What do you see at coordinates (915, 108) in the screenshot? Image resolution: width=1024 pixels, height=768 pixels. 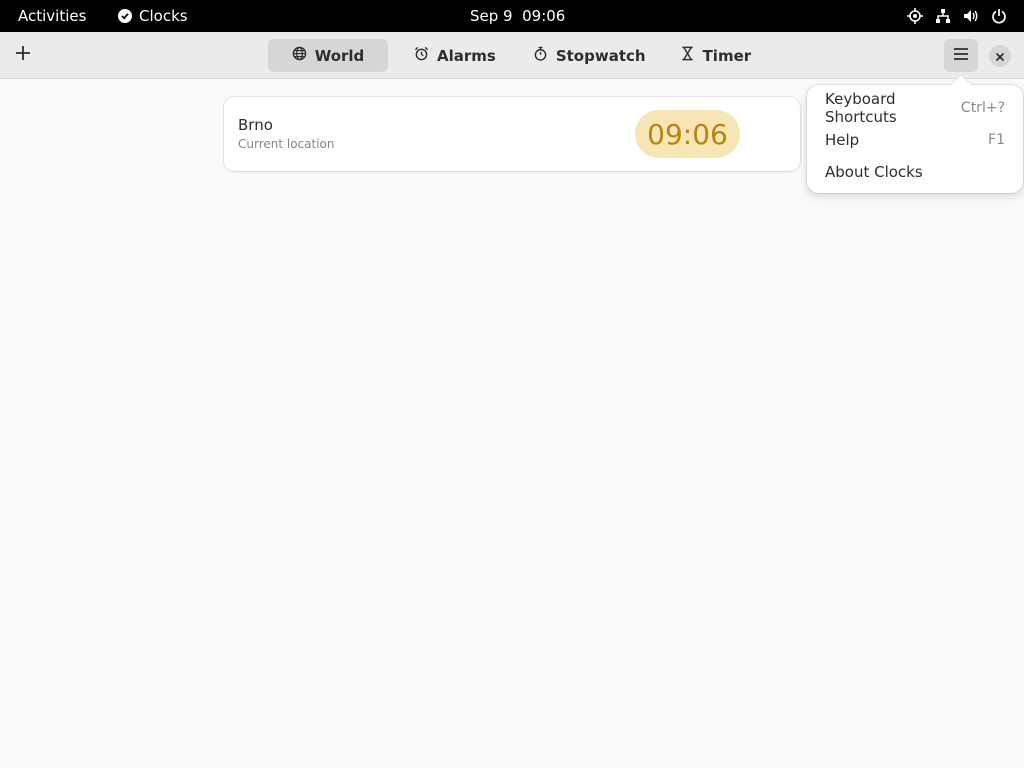 I see `menu-item-keyboard-shortcuts: Keyboard Shortcuts Ctrl+?` at bounding box center [915, 108].